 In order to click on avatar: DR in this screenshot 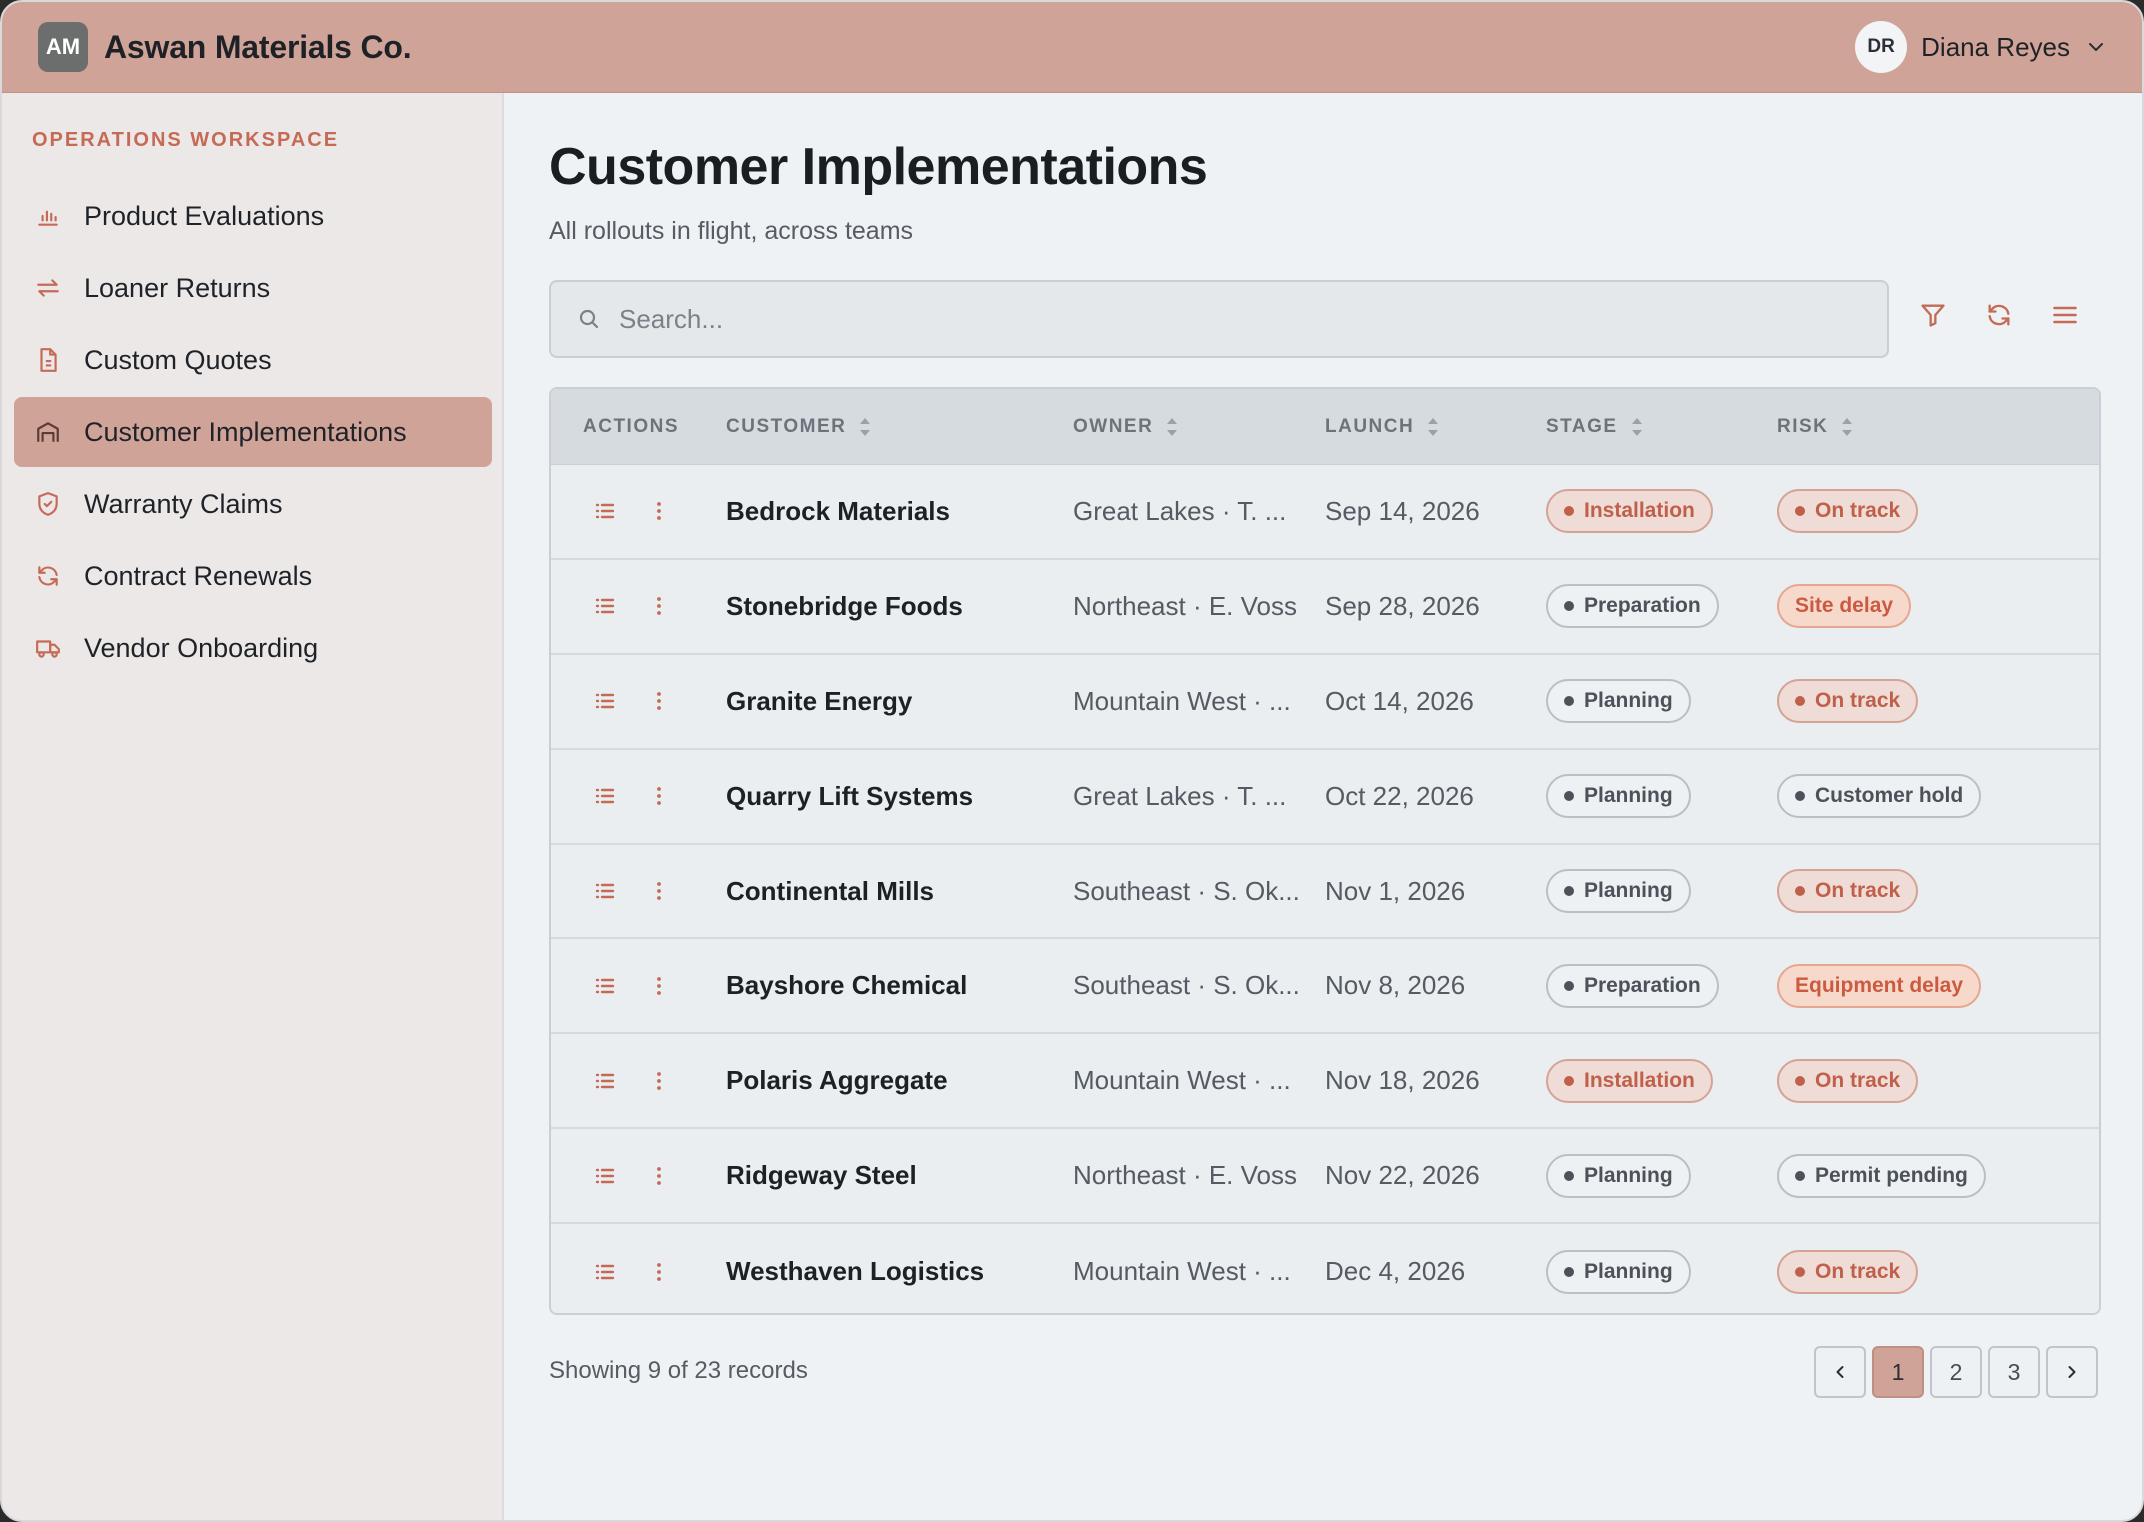, I will do `click(1881, 47)`.